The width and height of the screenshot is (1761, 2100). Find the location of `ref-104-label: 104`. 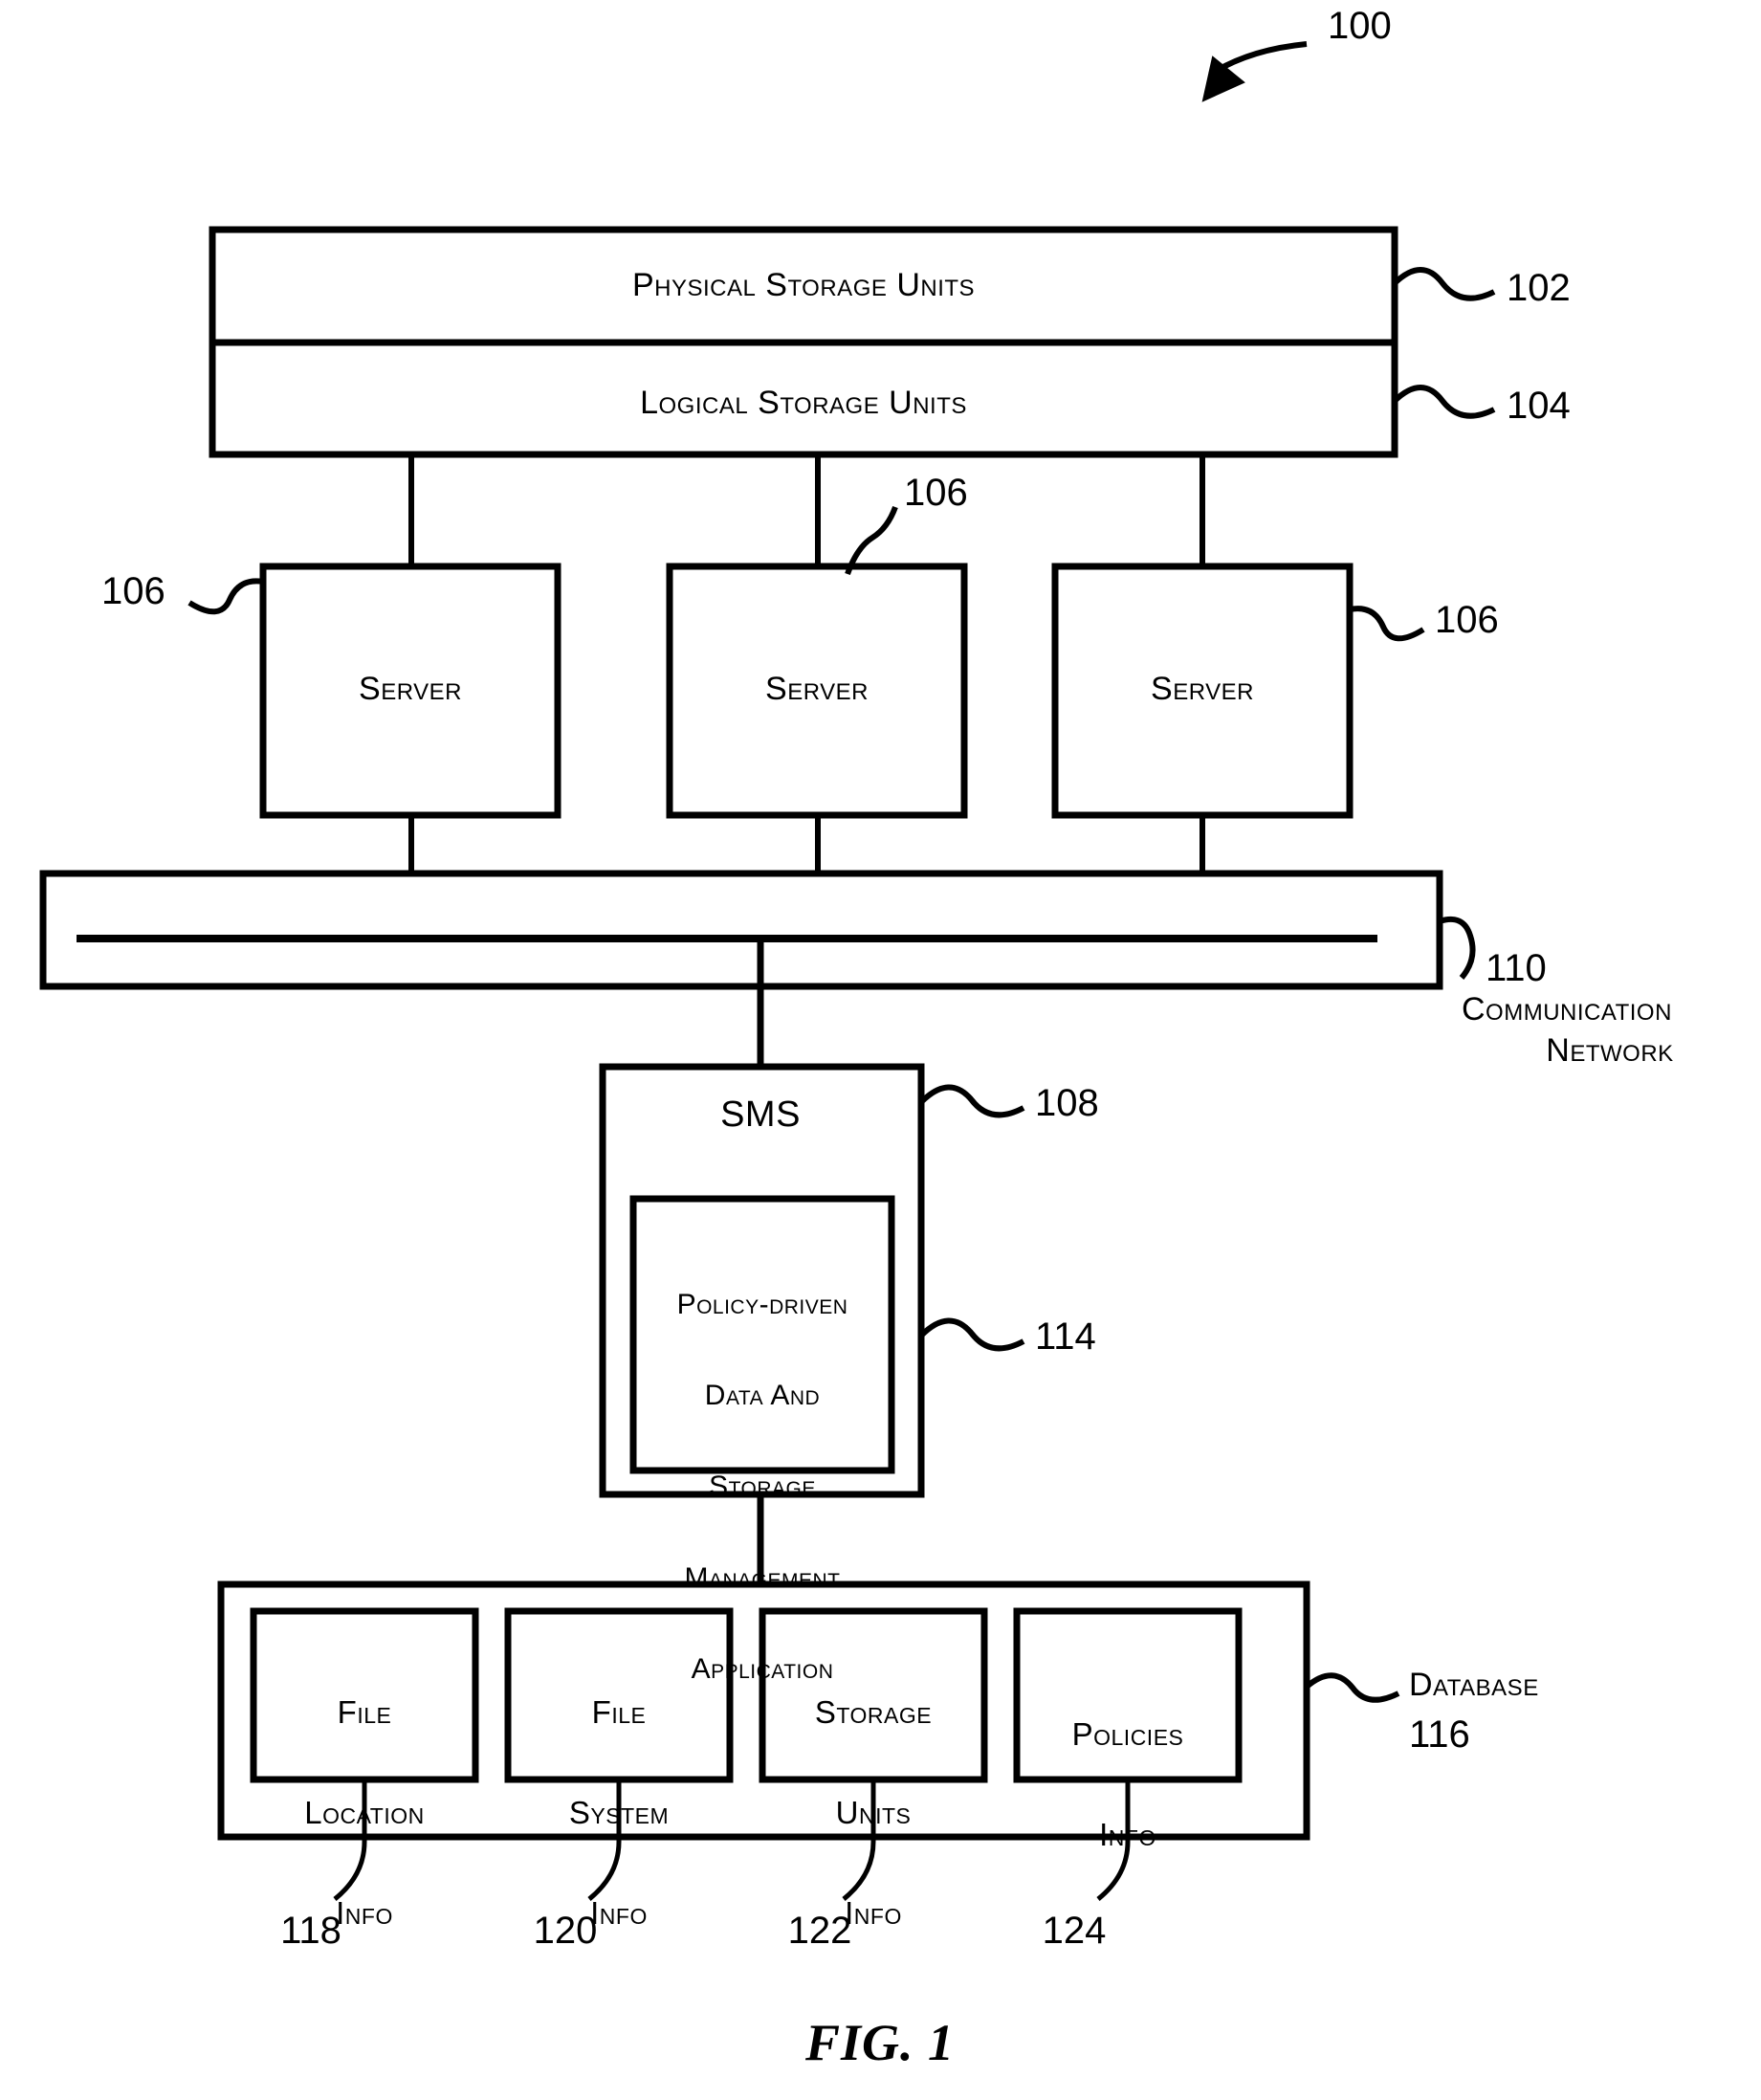

ref-104-label: 104 is located at coordinates (1539, 406).